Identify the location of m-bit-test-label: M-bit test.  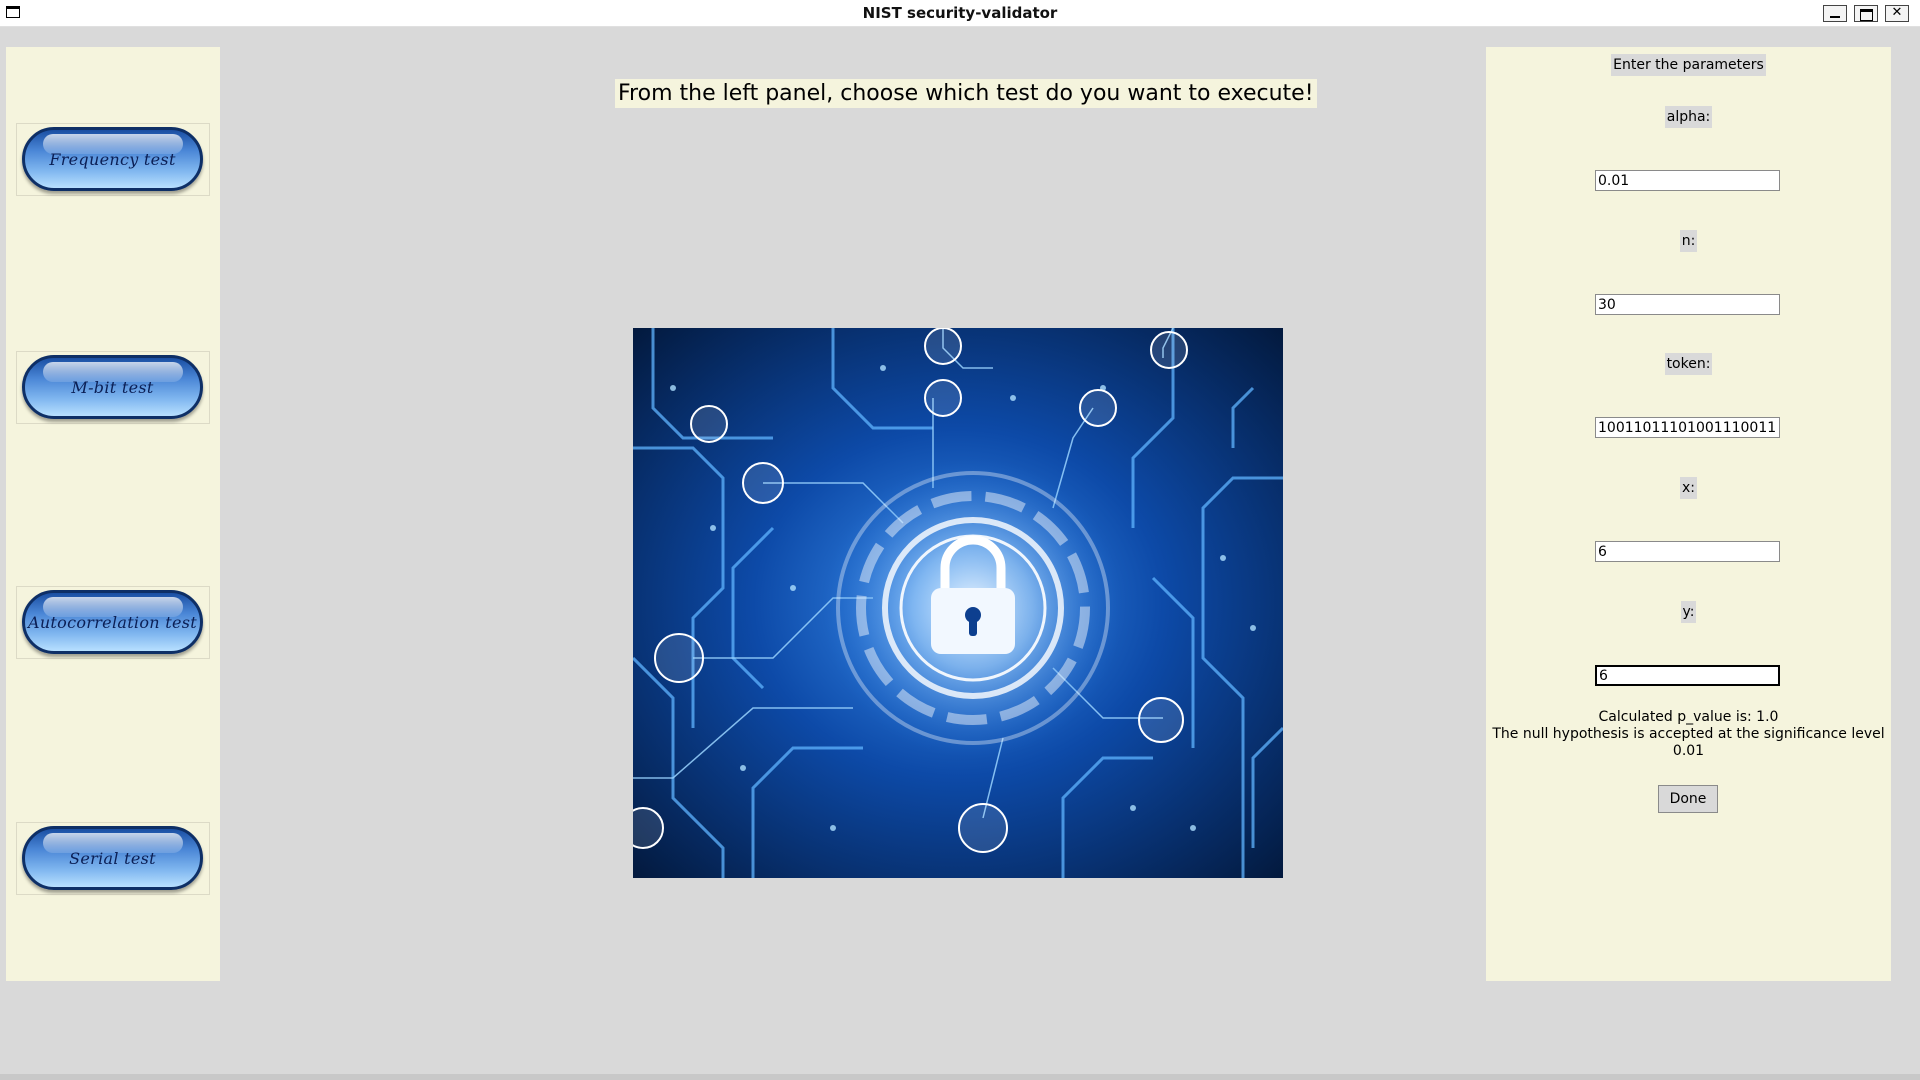
(112, 387).